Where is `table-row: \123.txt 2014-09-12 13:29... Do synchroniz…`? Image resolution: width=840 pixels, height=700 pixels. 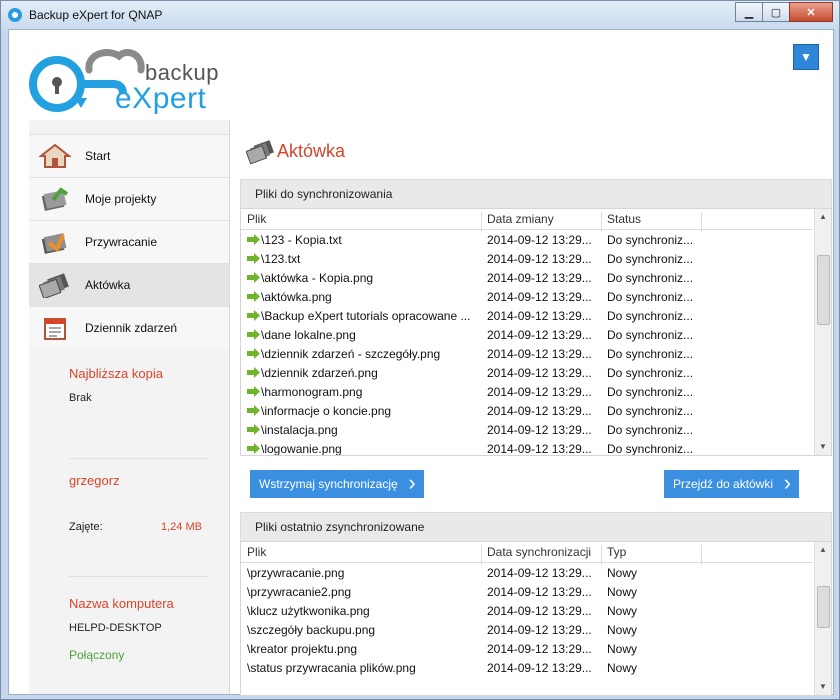 table-row: \123.txt 2014-09-12 13:29... Do synchroniz… is located at coordinates (527, 259).